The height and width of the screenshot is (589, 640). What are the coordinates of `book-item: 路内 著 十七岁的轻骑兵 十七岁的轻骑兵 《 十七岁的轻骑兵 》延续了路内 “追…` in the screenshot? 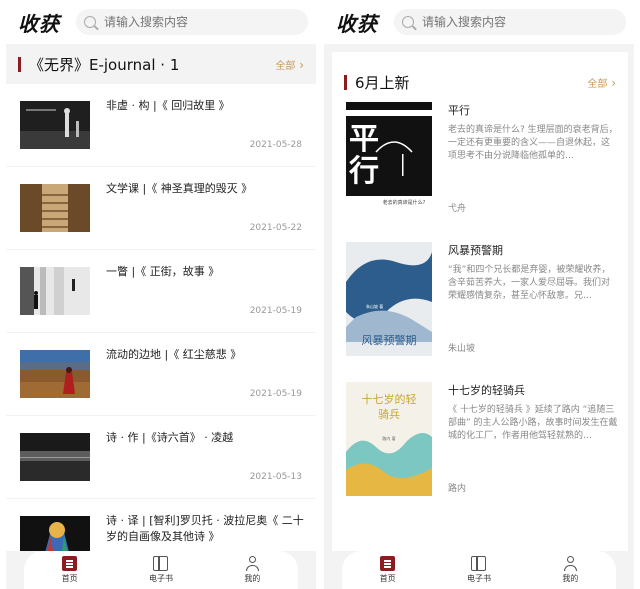 It's located at (480, 452).